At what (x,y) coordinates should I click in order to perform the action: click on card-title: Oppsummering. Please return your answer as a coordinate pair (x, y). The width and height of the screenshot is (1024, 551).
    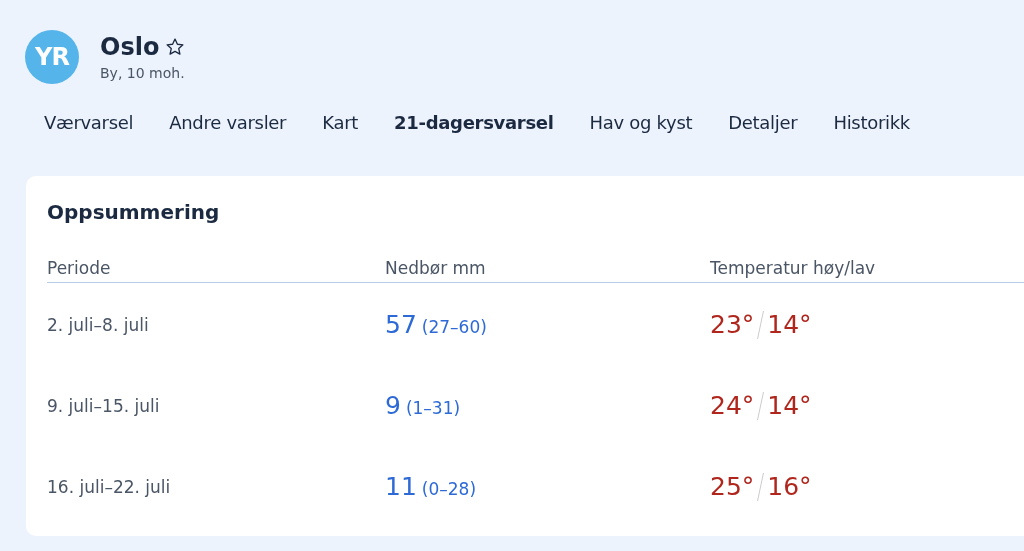
    Looking at the image, I should click on (134, 212).